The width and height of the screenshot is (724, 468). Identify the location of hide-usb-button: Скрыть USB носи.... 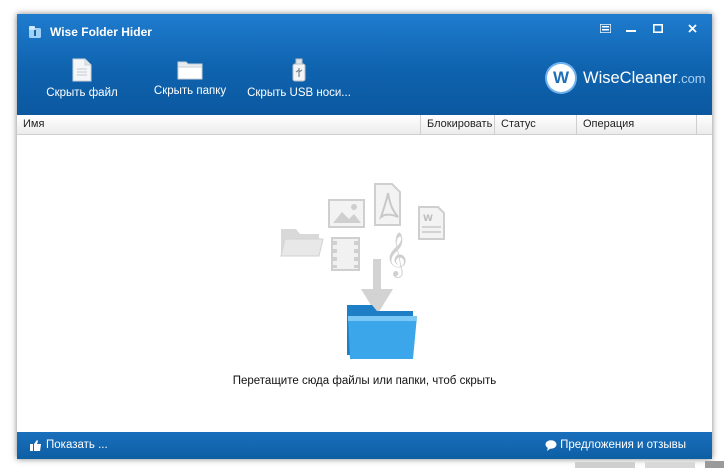
(299, 83).